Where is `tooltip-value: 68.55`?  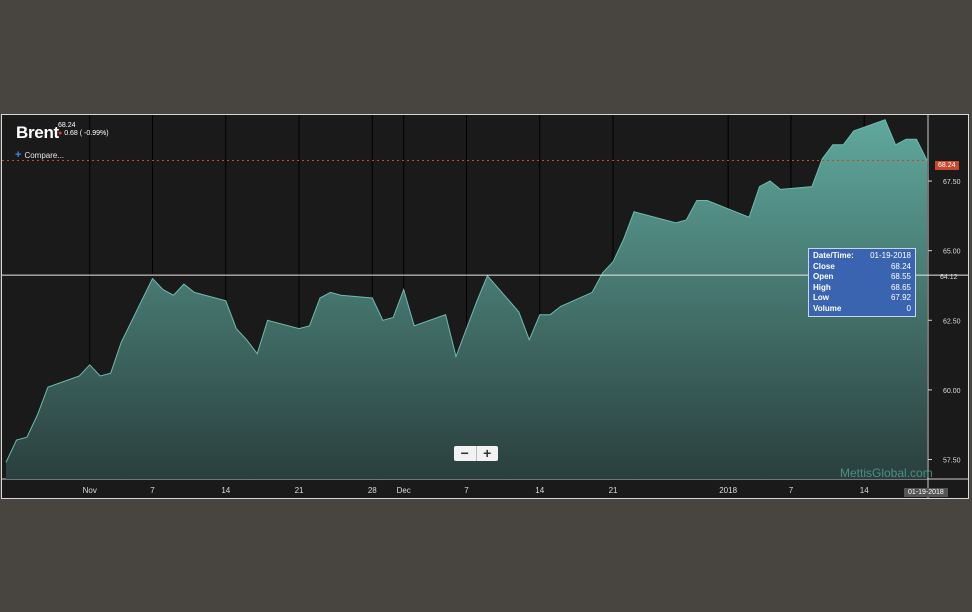 tooltip-value: 68.55 is located at coordinates (900, 276).